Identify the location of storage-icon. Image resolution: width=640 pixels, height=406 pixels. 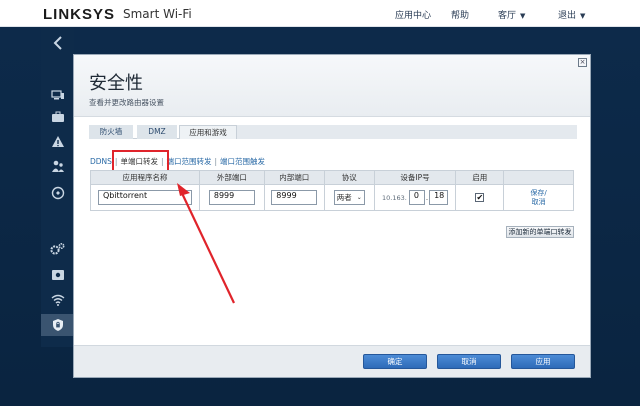
(57, 274).